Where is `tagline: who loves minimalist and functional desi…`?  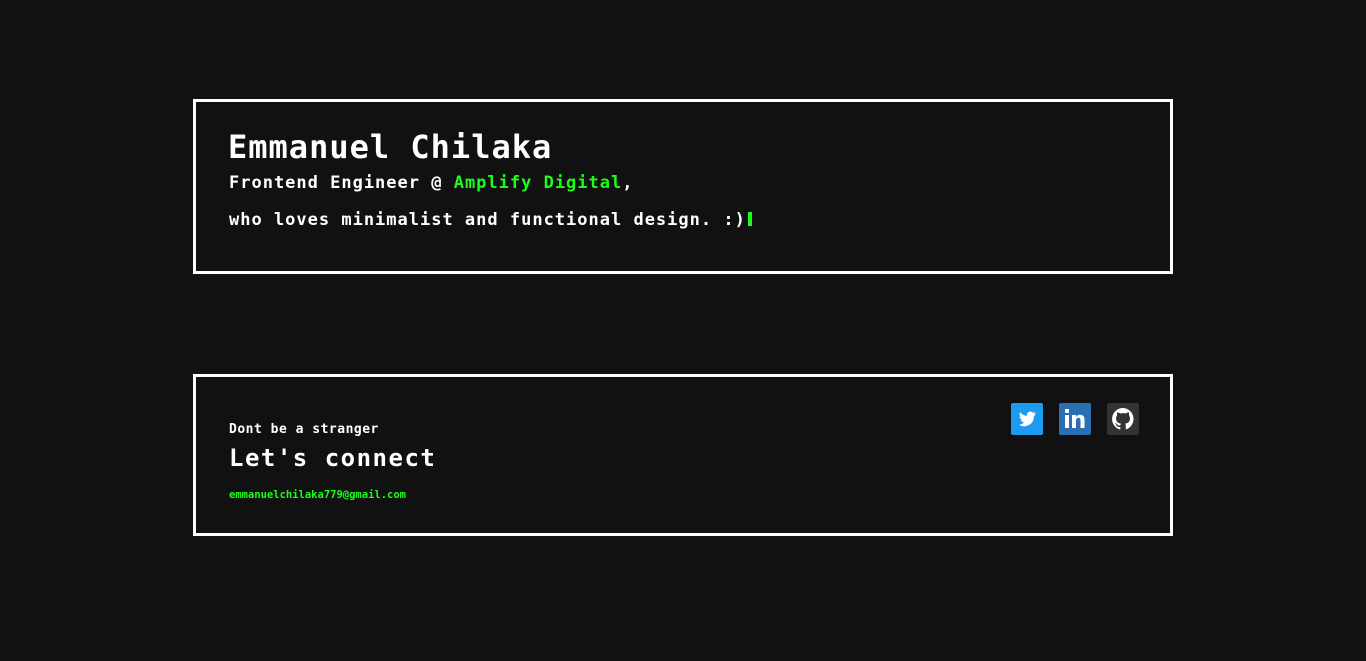 tagline: who loves minimalist and functional desi… is located at coordinates (490, 220).